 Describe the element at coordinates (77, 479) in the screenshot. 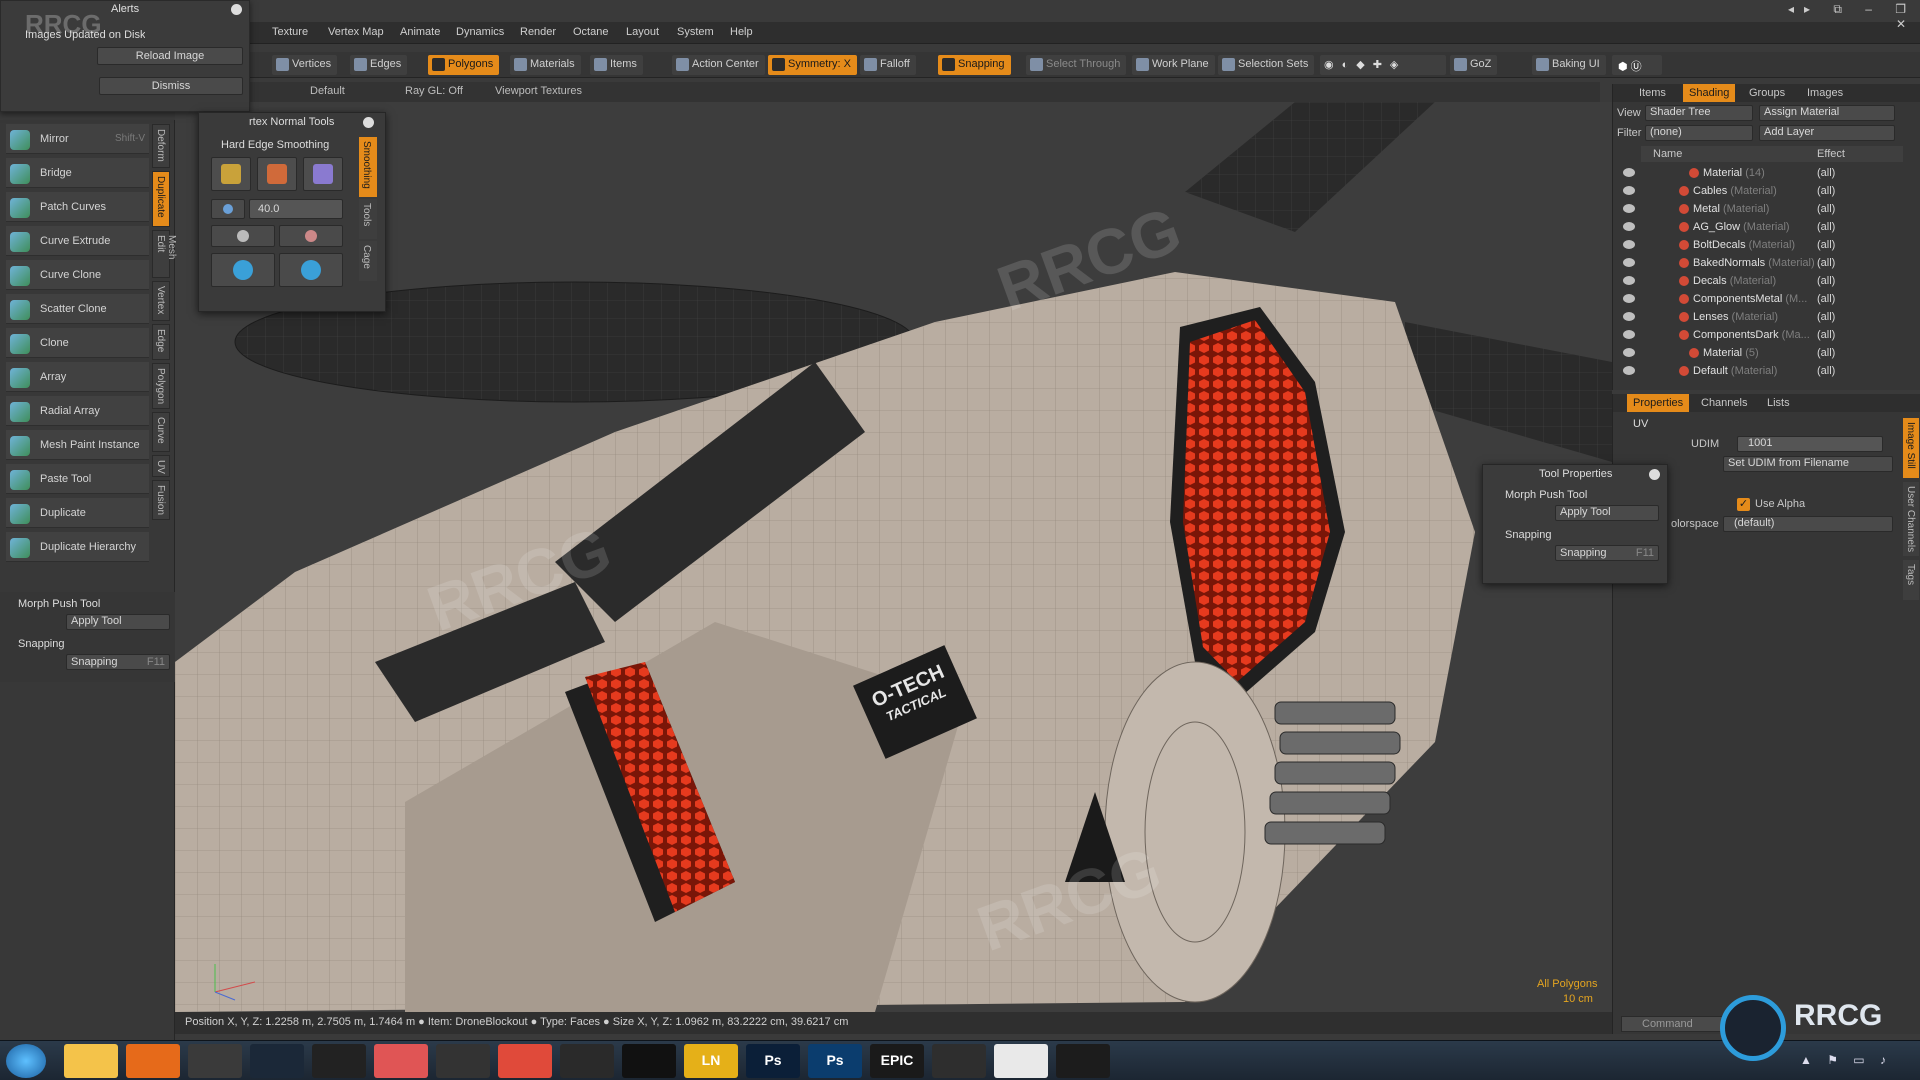

I see `tool-paste-tool: Paste Tool` at that location.